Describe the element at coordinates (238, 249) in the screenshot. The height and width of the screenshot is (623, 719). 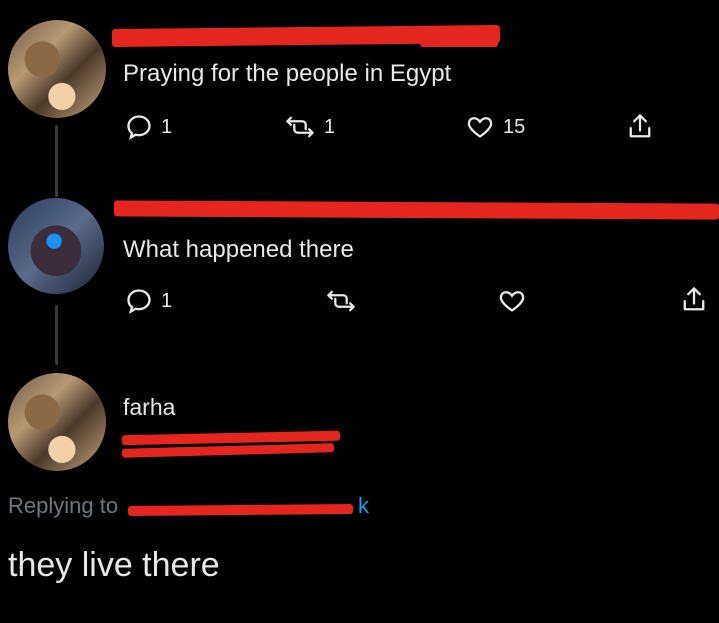
I see `tweet-text: What happened there` at that location.